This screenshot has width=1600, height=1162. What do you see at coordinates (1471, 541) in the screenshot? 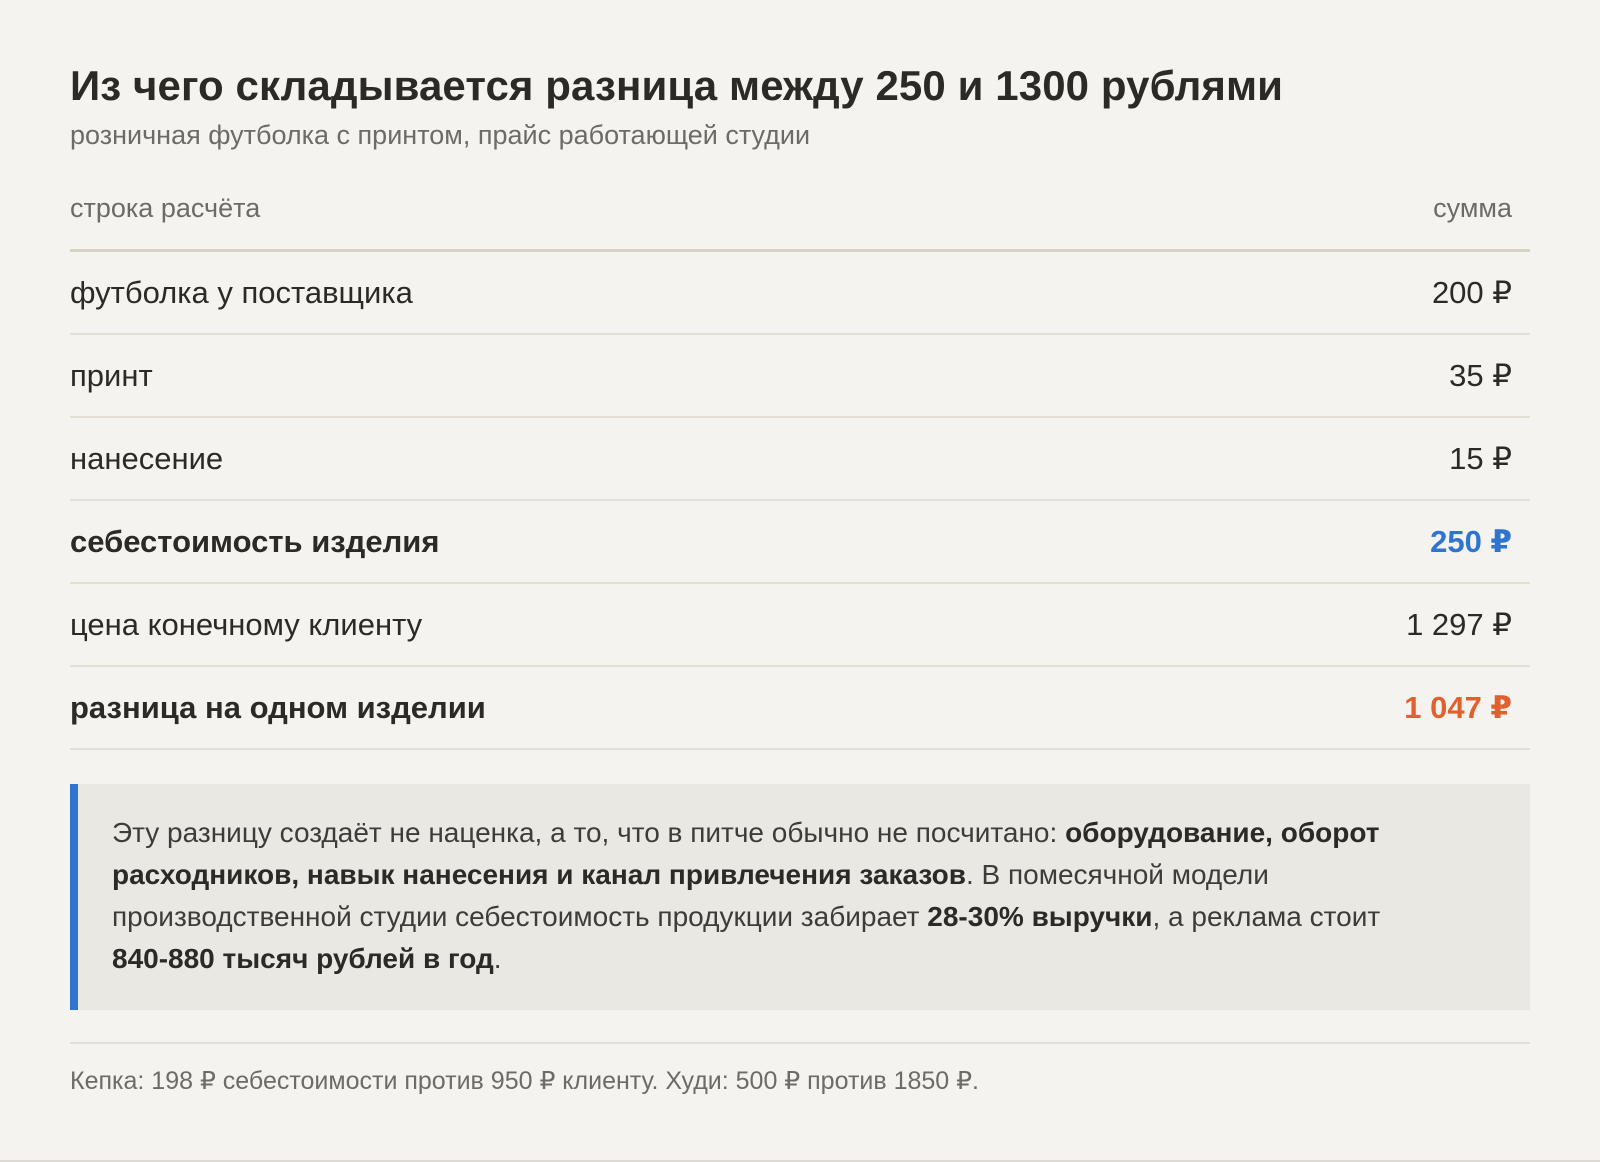
I see `row-value-cost: 250 ₽` at bounding box center [1471, 541].